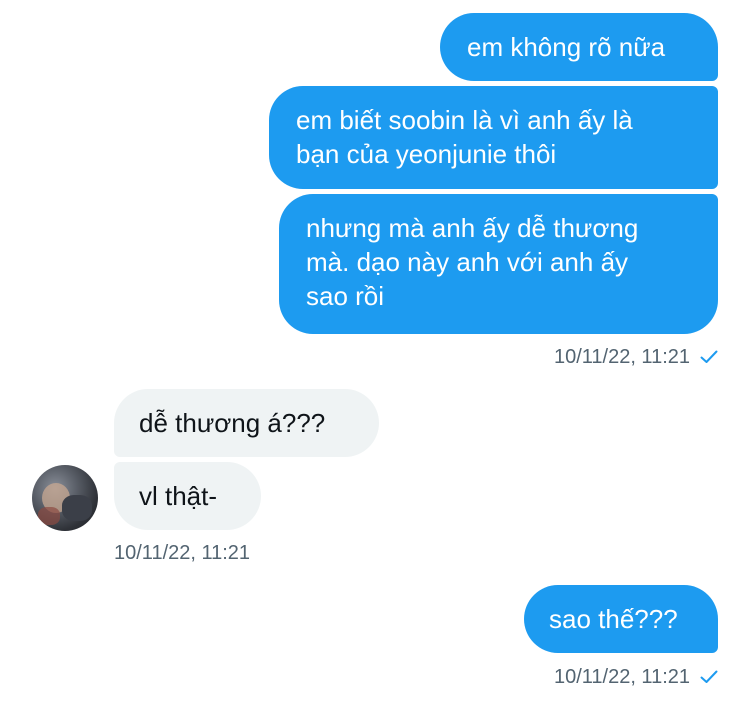 The image size is (750, 704). Describe the element at coordinates (464, 120) in the screenshot. I see `message-text: em biết soobin là vì anh ấy là` at that location.